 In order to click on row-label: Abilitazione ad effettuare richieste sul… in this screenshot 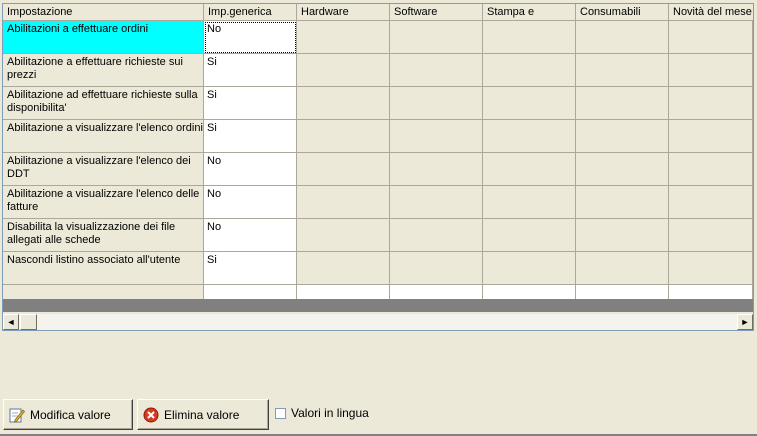, I will do `click(103, 103)`.